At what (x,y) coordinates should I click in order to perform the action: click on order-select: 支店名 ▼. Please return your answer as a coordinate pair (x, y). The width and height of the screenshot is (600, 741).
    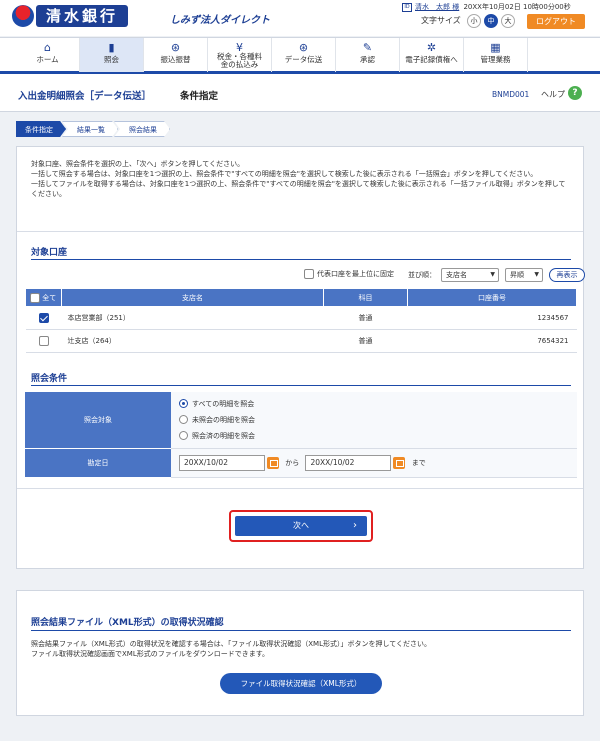
    Looking at the image, I should click on (470, 275).